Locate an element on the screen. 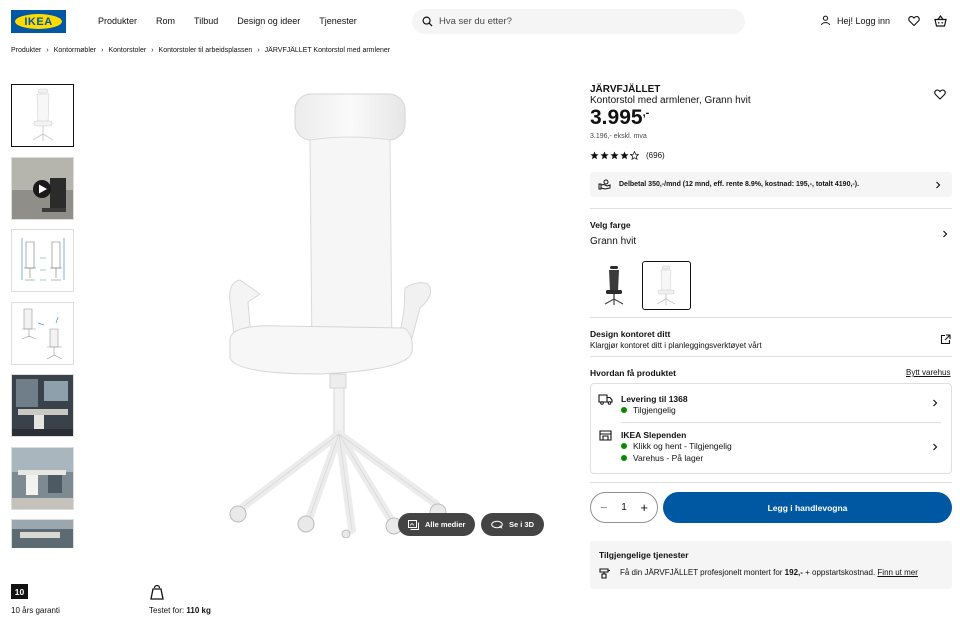 This screenshot has height=622, width=960. workspace-thumbnail-image is located at coordinates (42, 478).